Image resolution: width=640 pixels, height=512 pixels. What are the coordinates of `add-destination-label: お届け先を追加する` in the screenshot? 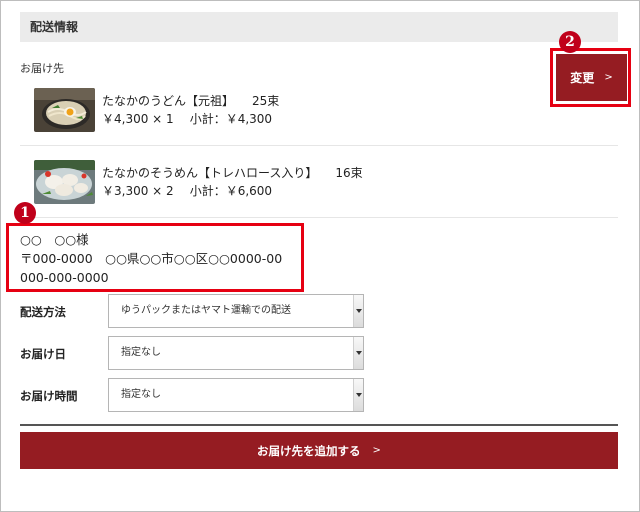 It's located at (309, 450).